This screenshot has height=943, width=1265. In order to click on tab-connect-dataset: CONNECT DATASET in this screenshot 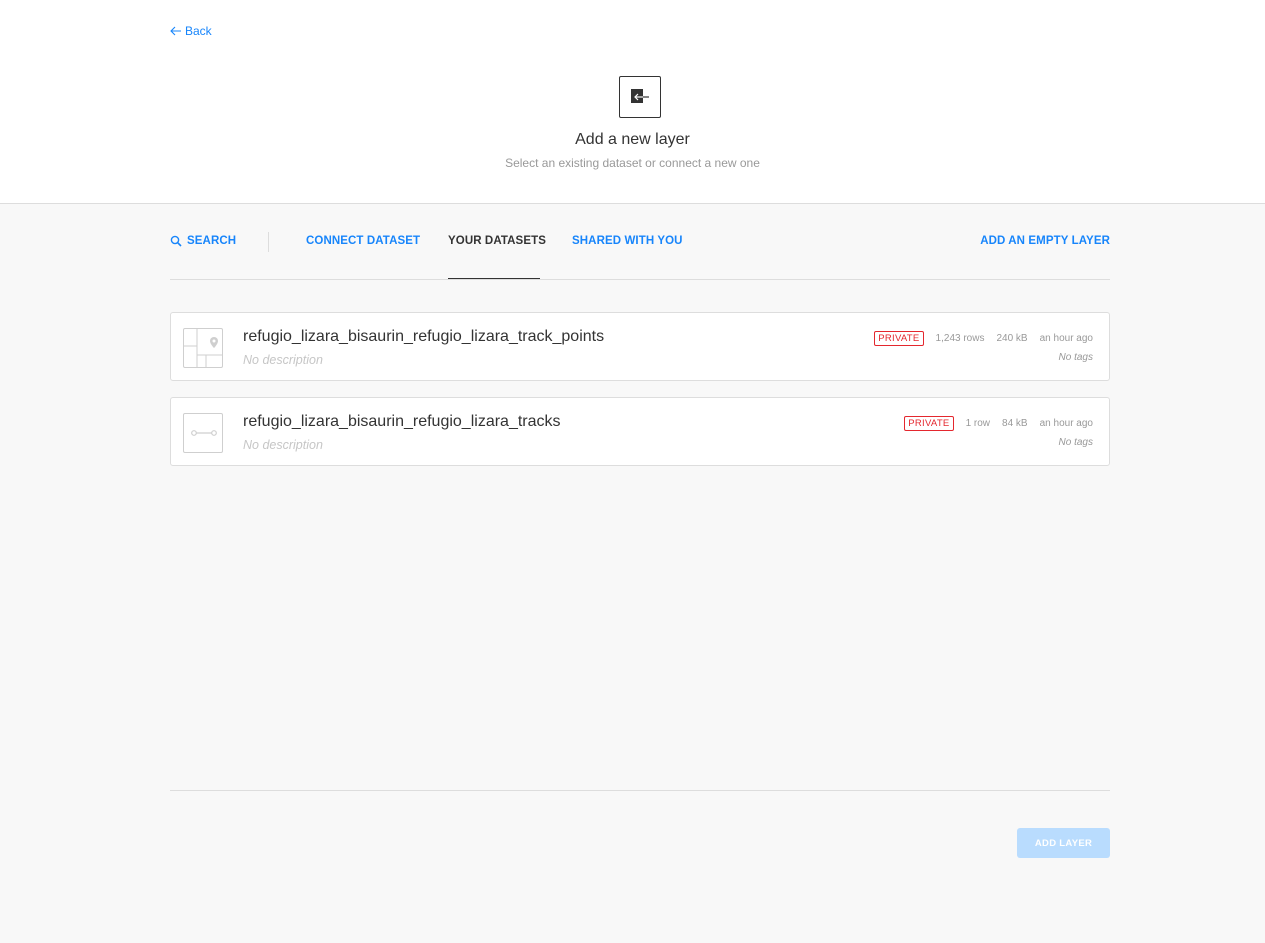, I will do `click(363, 241)`.